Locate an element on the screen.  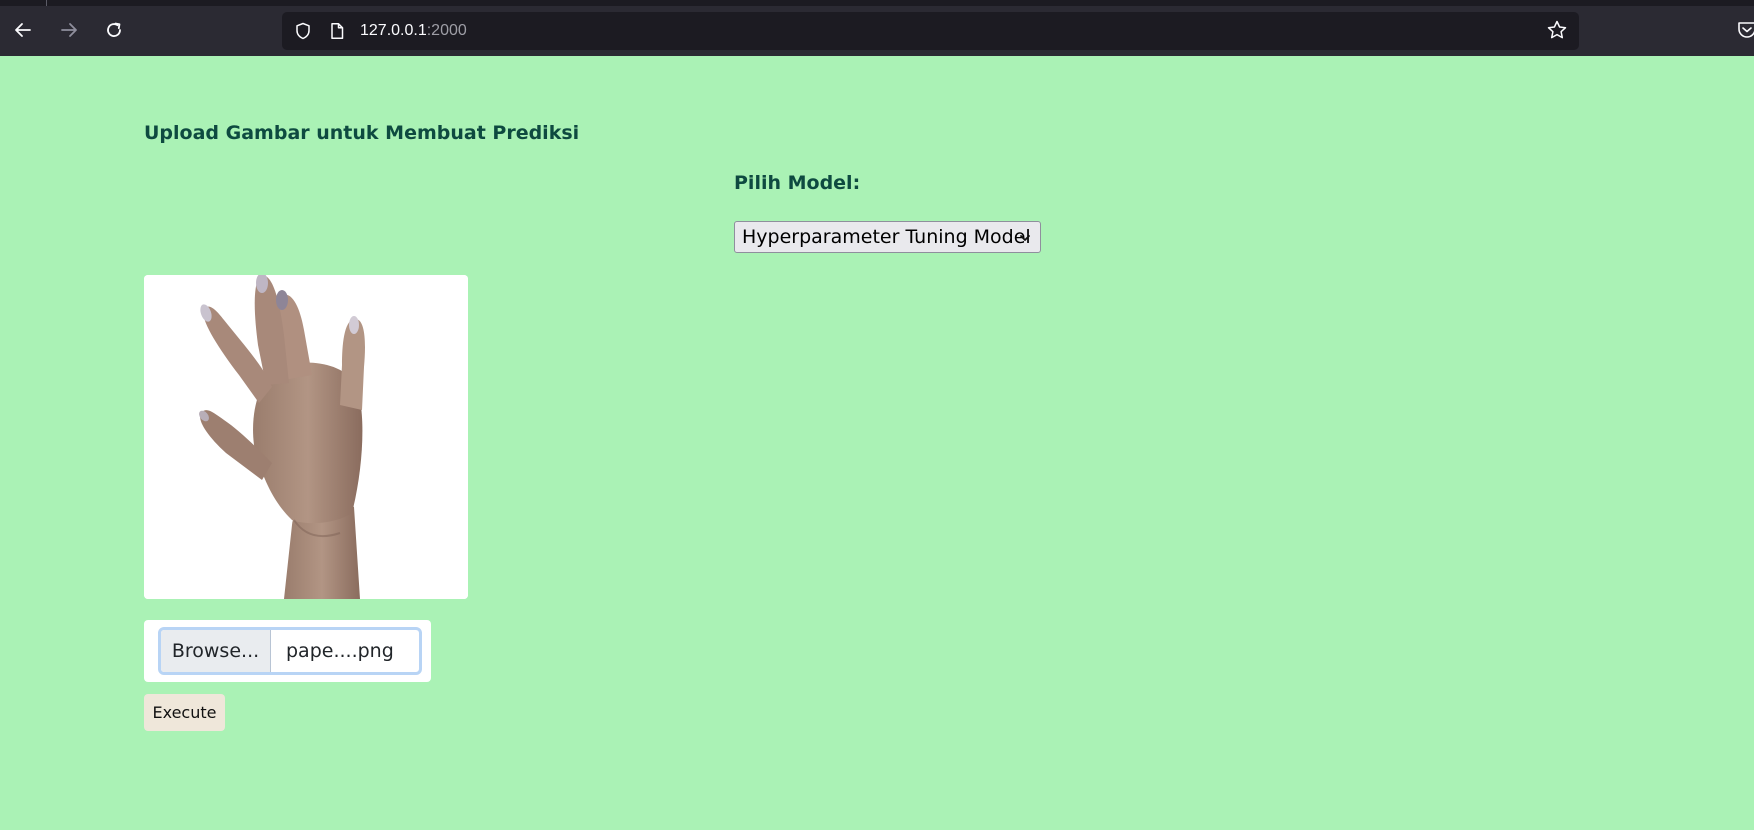
back-button is located at coordinates (23, 30).